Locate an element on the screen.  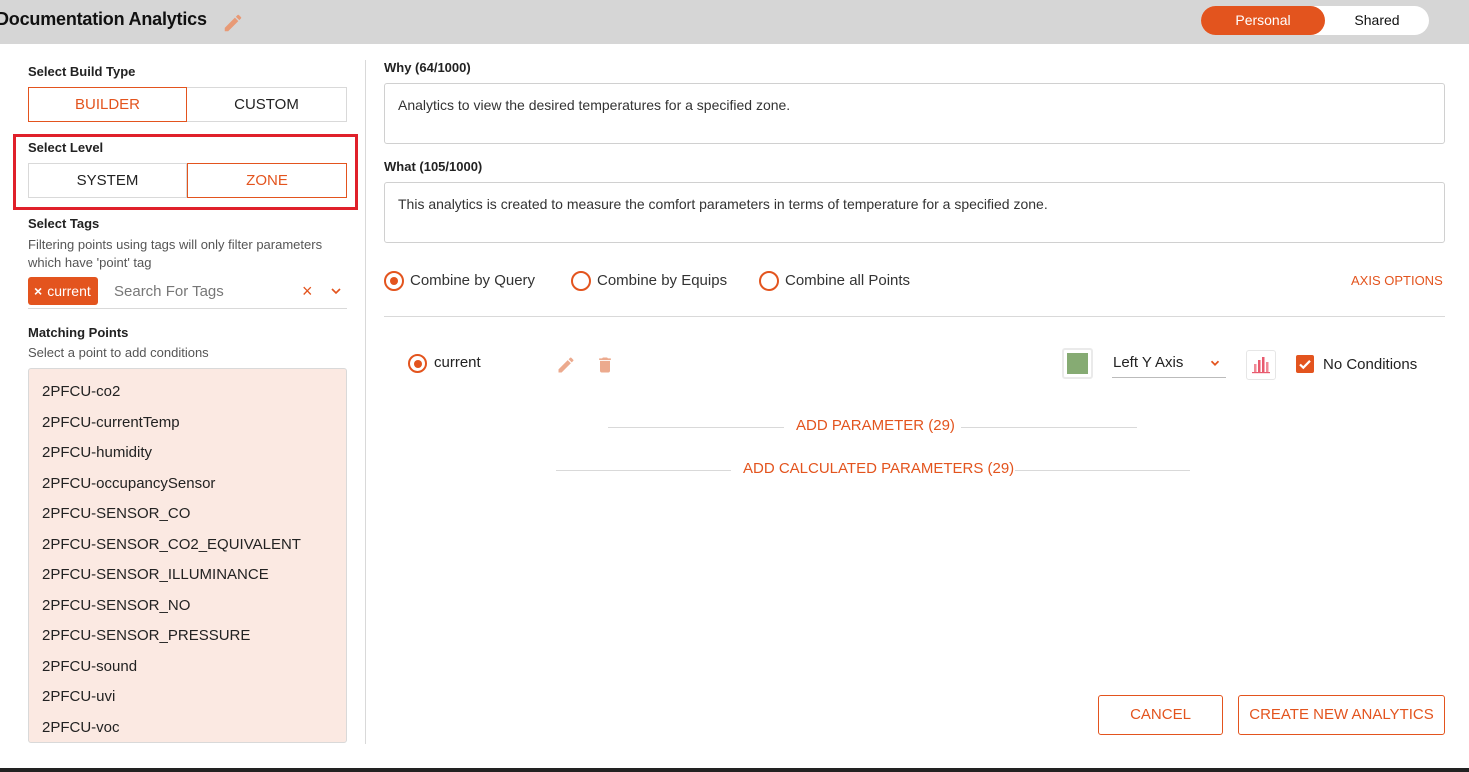
list-item: 2PFCU-SENSOR_ILLUMINANCE is located at coordinates (155, 574).